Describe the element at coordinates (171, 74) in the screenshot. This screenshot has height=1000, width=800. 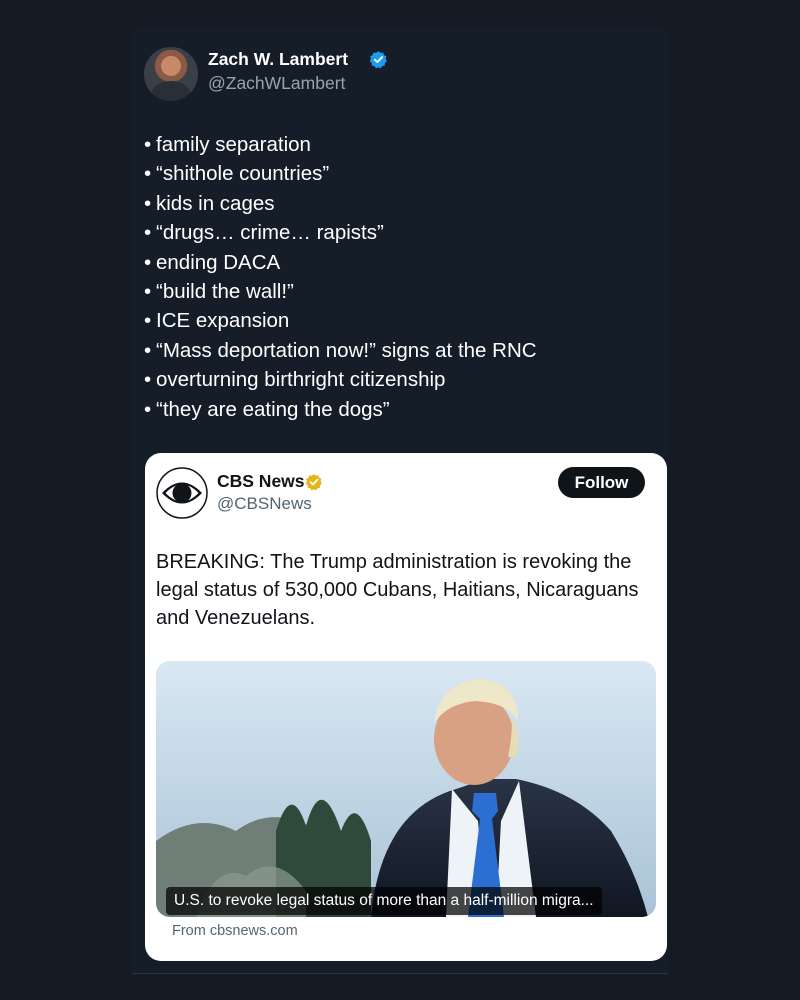
I see `author-avatar` at that location.